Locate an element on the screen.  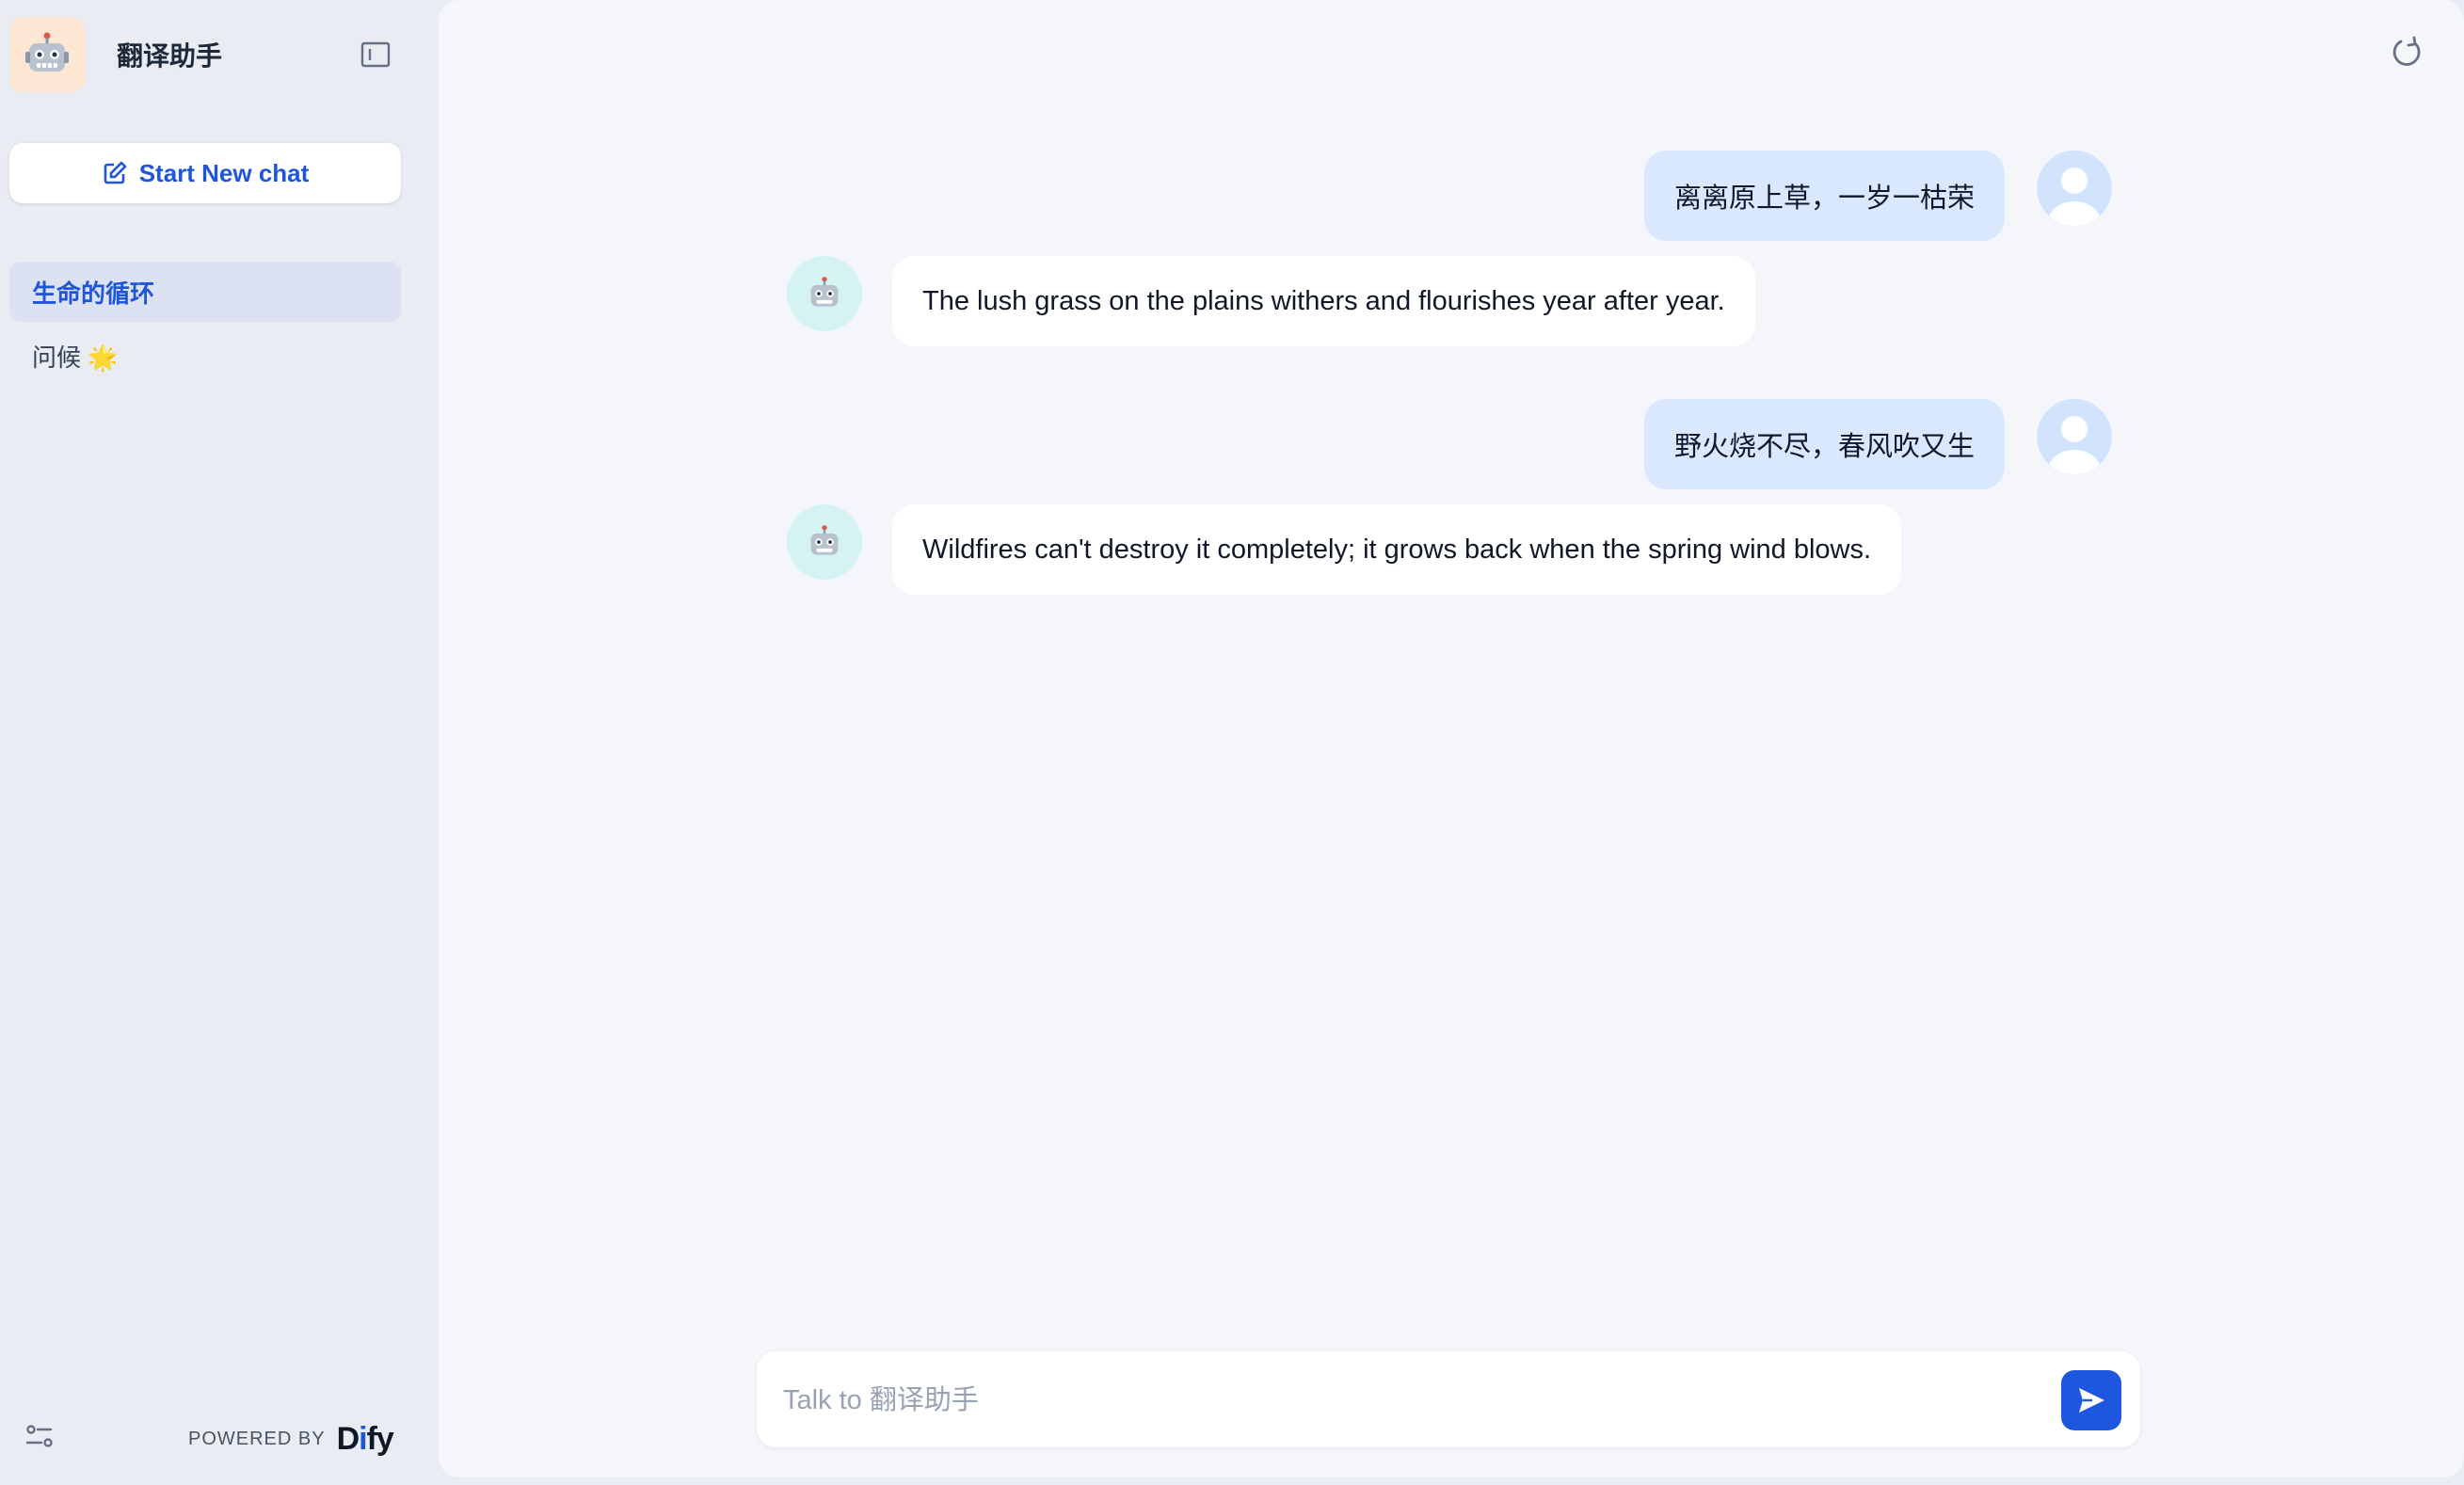
send-button is located at coordinates (2091, 1400).